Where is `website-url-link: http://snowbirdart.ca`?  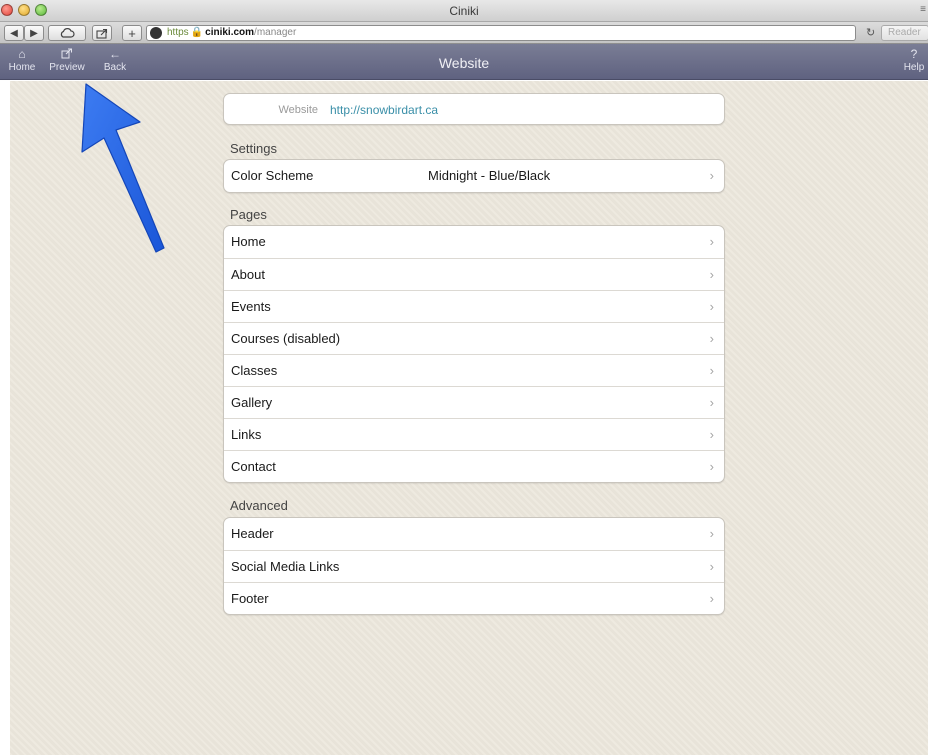 website-url-link: http://snowbirdart.ca is located at coordinates (384, 109).